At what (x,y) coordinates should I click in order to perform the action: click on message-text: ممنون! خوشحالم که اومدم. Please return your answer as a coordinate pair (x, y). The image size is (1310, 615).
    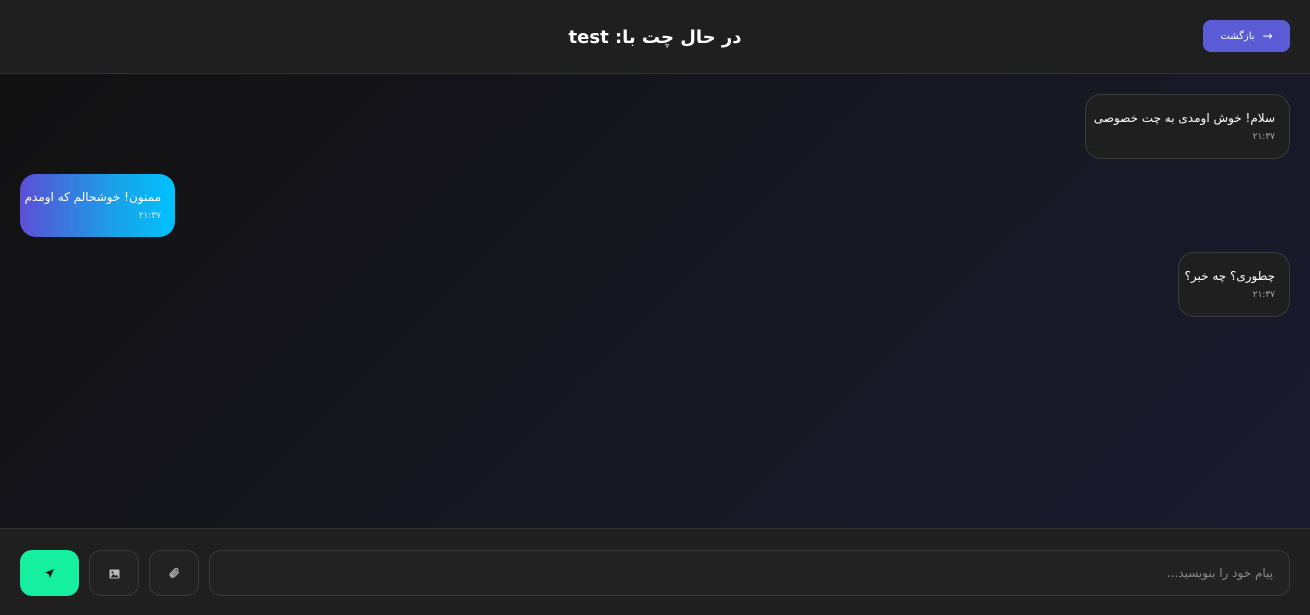
    Looking at the image, I should click on (92, 197).